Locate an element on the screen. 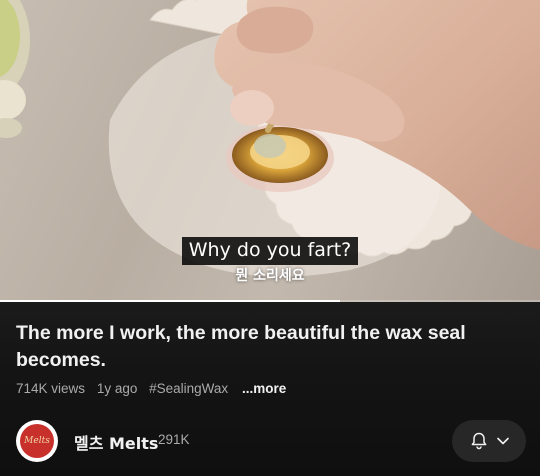 This screenshot has width=540, height=476. video-meta: 714K views 1y ago #SealingWax ...more is located at coordinates (155, 388).